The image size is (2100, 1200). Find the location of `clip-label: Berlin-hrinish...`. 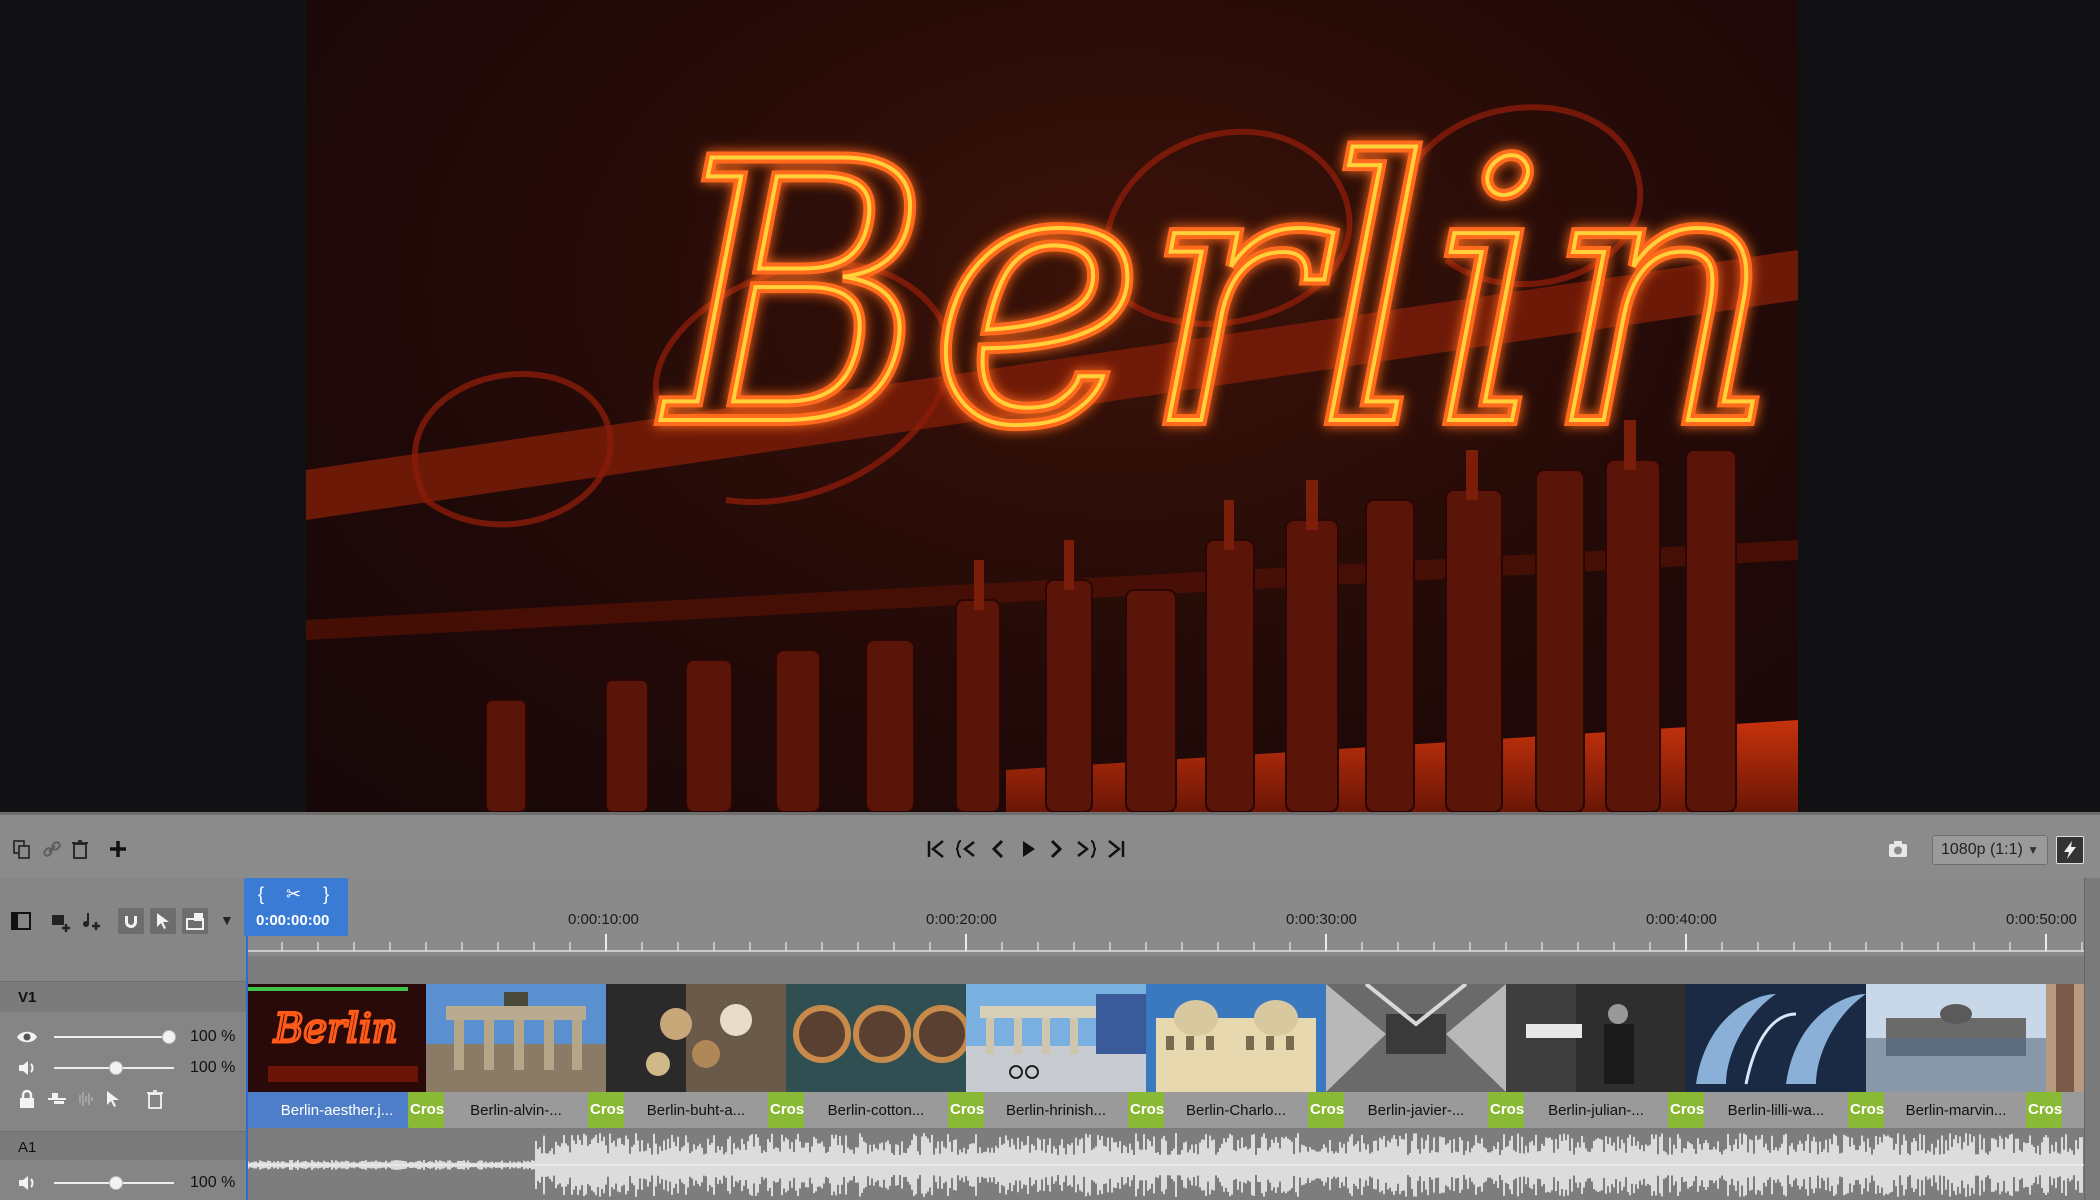

clip-label: Berlin-hrinish... is located at coordinates (1056, 1110).